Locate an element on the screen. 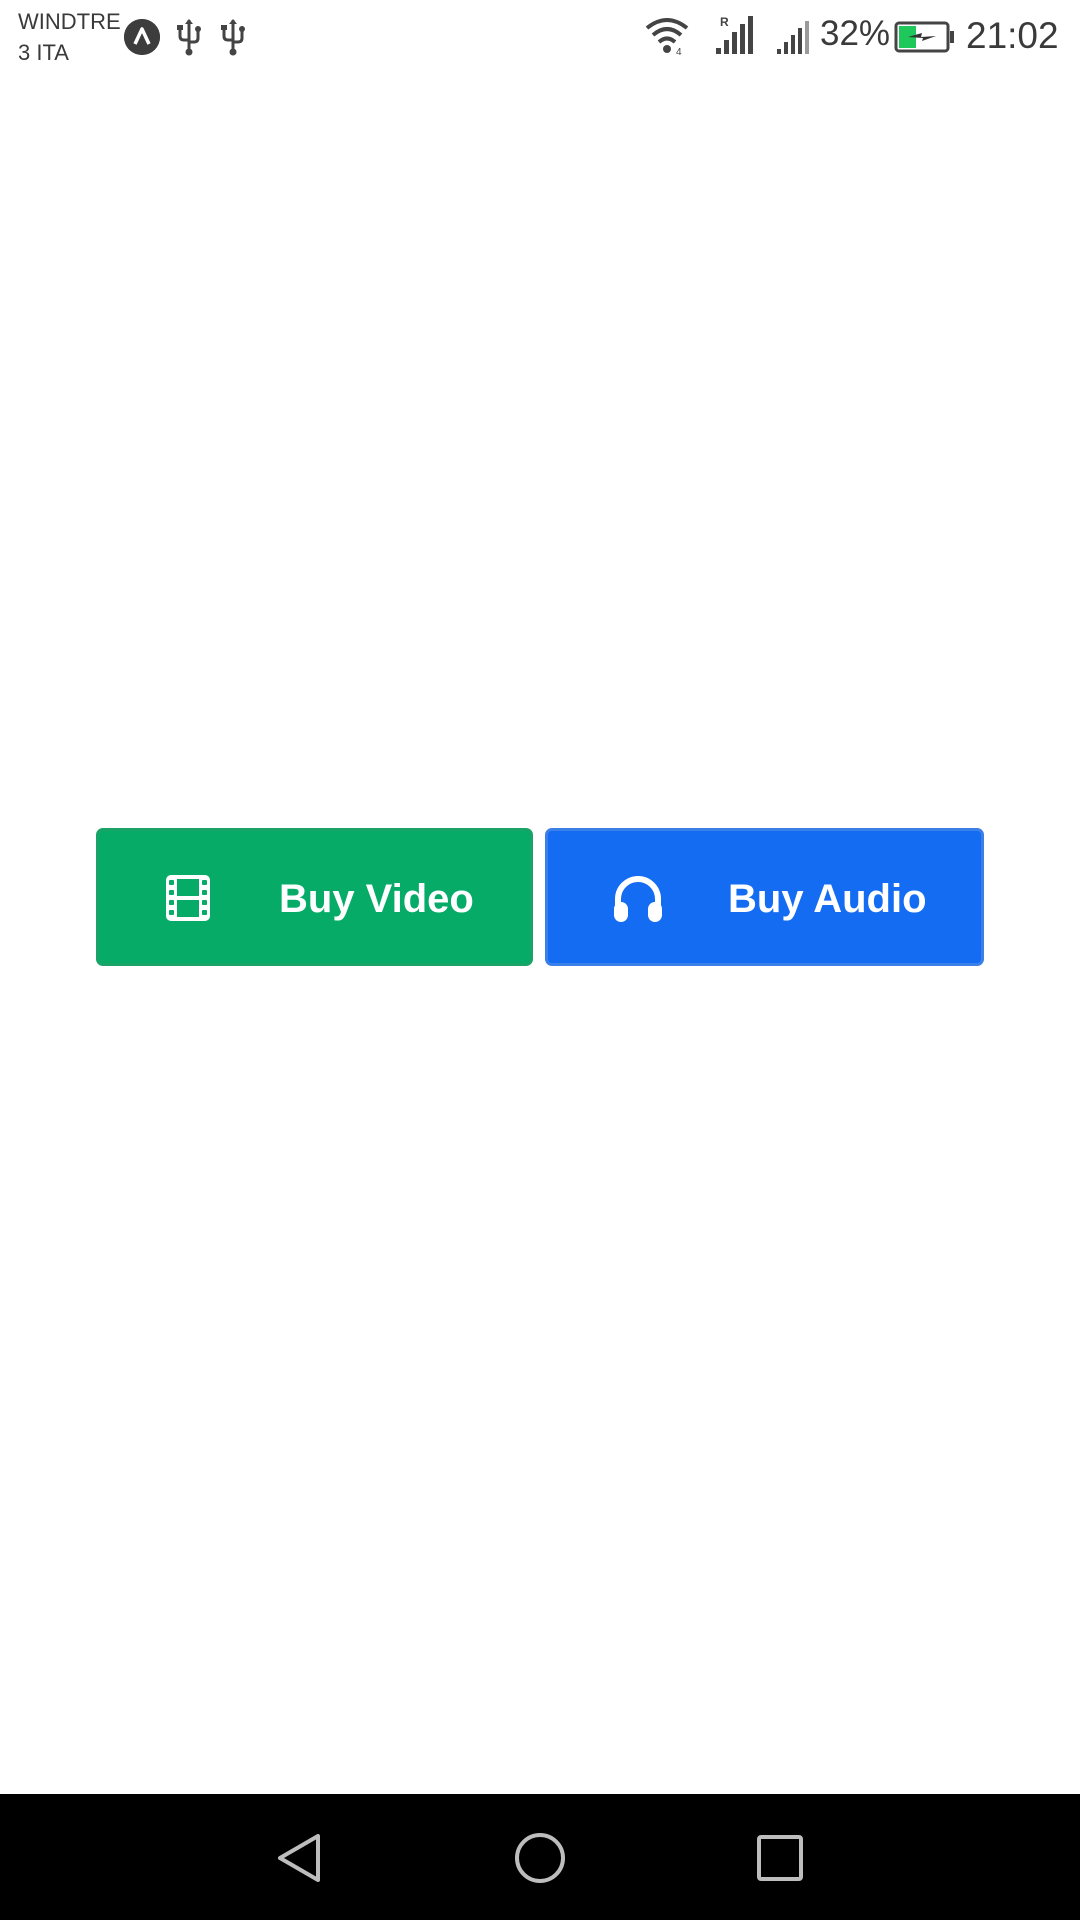  buy-video-label: Buy Video is located at coordinates (376, 899).